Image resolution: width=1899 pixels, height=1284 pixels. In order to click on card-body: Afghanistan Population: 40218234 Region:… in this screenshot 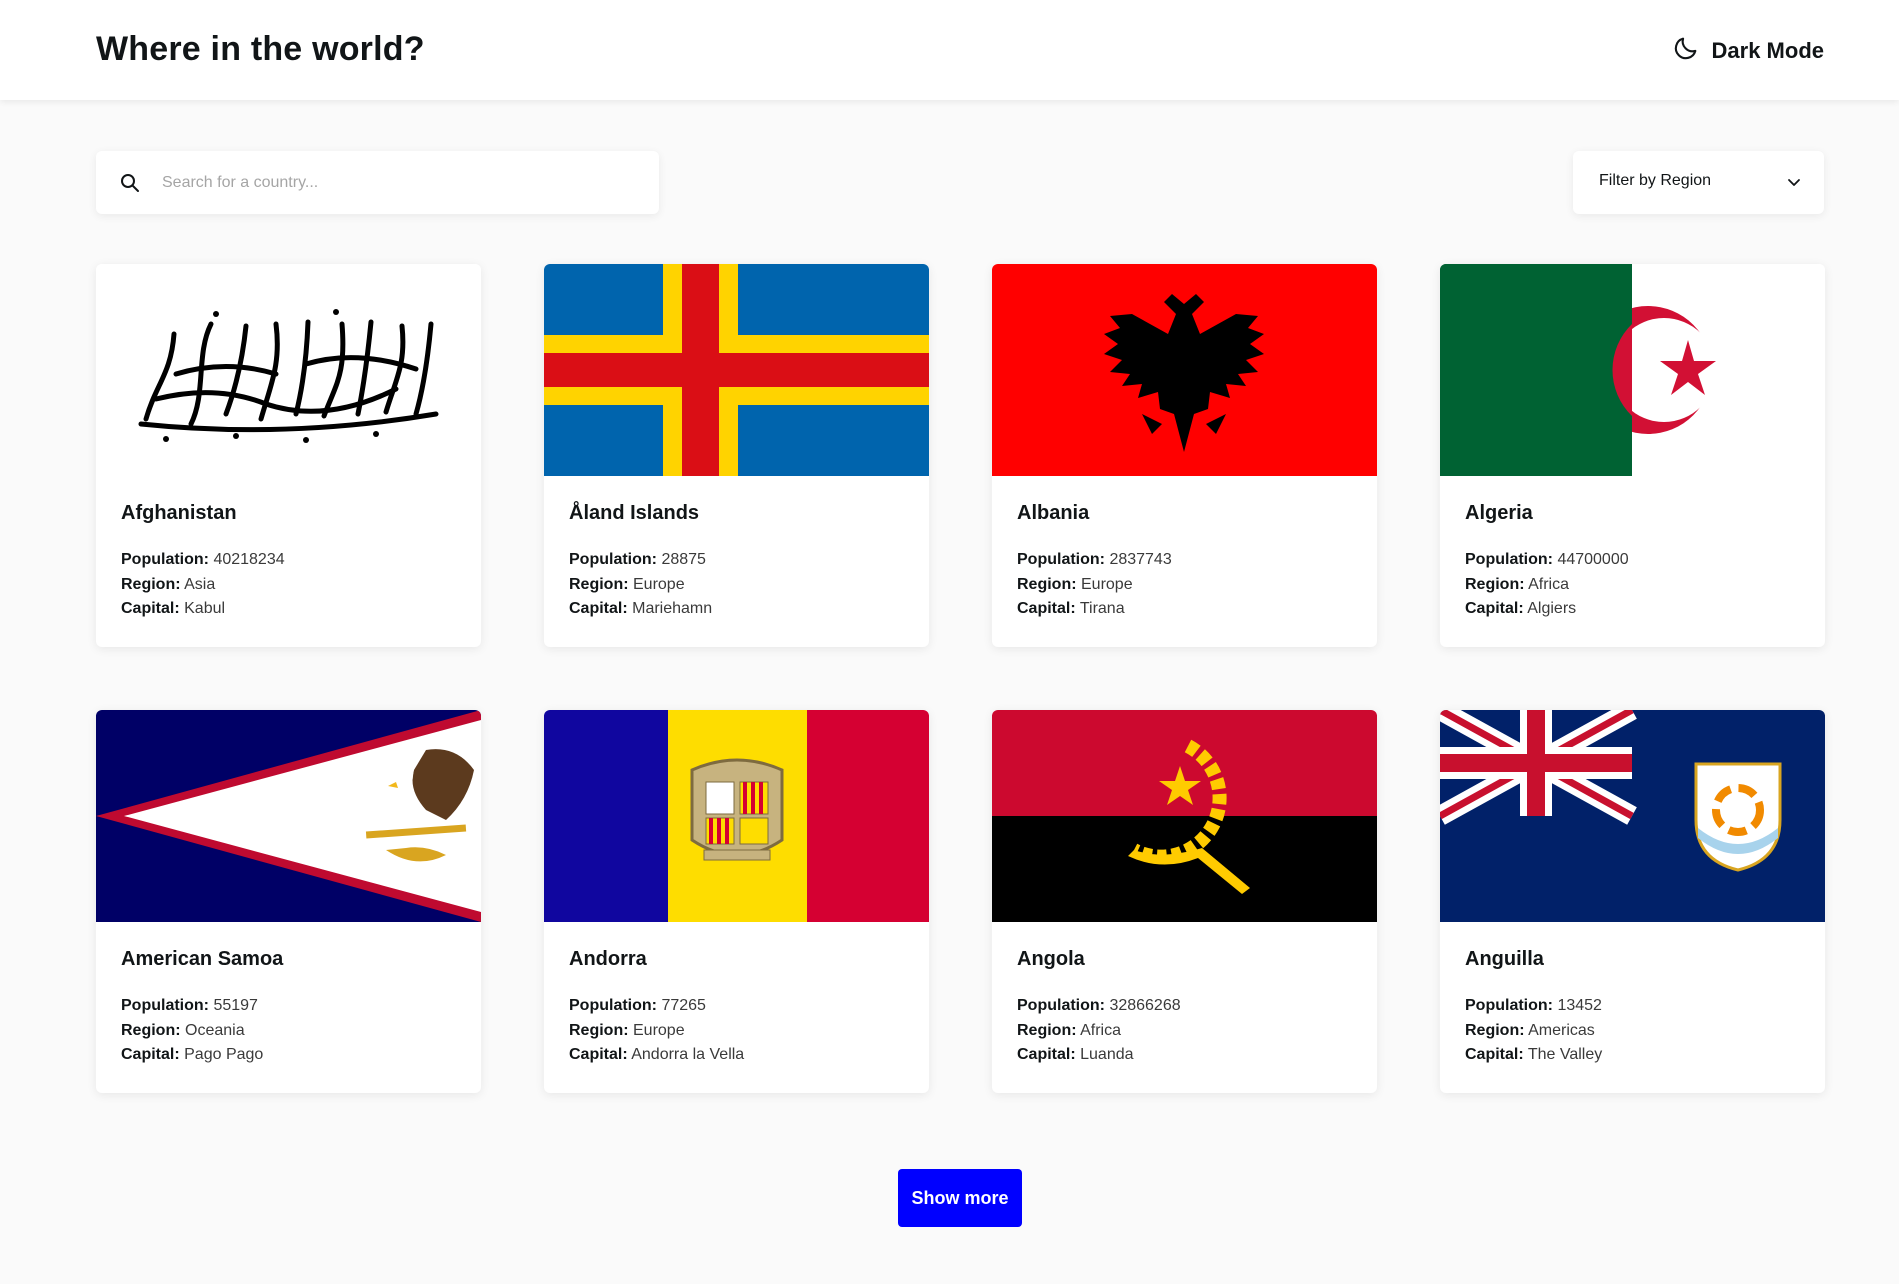, I will do `click(288, 549)`.